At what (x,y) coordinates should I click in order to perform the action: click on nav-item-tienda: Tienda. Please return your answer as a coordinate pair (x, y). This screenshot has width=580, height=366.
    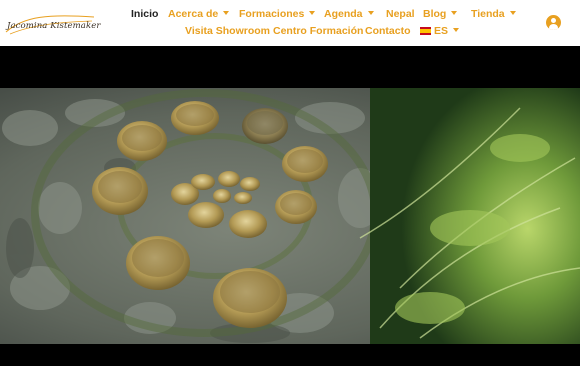
    Looking at the image, I should click on (493, 14).